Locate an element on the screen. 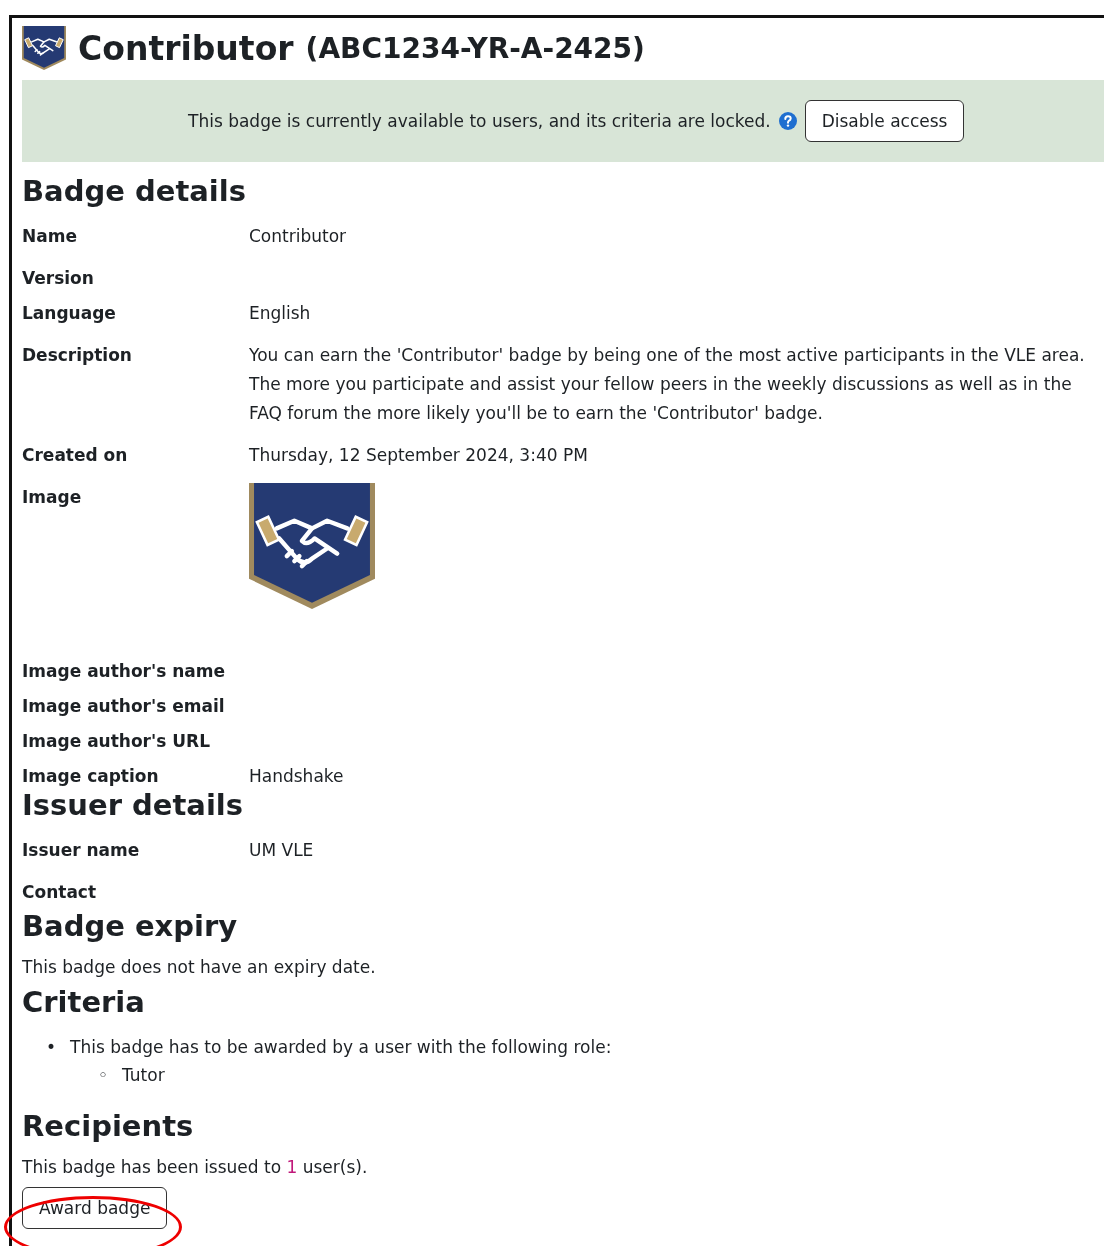 The width and height of the screenshot is (1104, 1246). page-title: Contributor is located at coordinates (186, 48).